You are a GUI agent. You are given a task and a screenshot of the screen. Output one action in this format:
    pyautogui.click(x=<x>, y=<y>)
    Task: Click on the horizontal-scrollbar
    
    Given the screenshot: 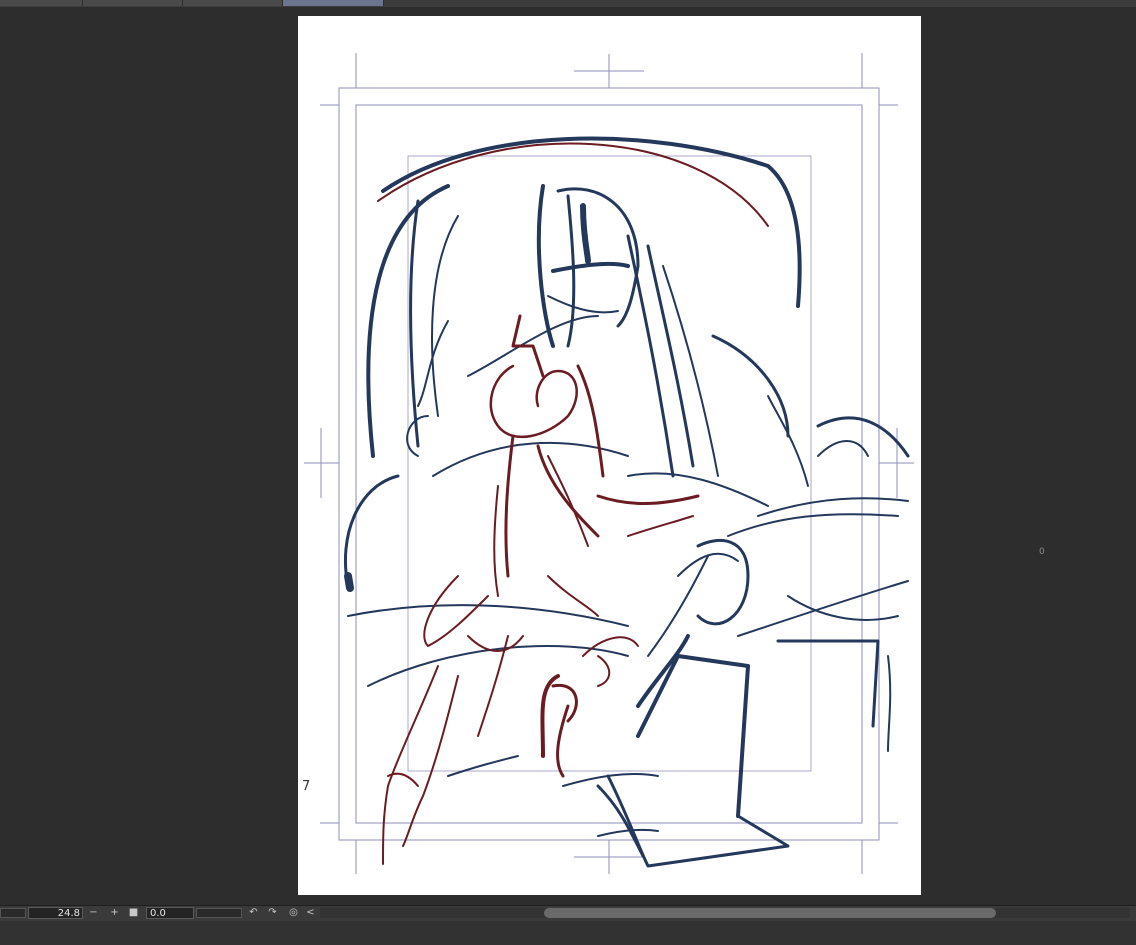 What is the action you would take?
    pyautogui.click(x=725, y=913)
    